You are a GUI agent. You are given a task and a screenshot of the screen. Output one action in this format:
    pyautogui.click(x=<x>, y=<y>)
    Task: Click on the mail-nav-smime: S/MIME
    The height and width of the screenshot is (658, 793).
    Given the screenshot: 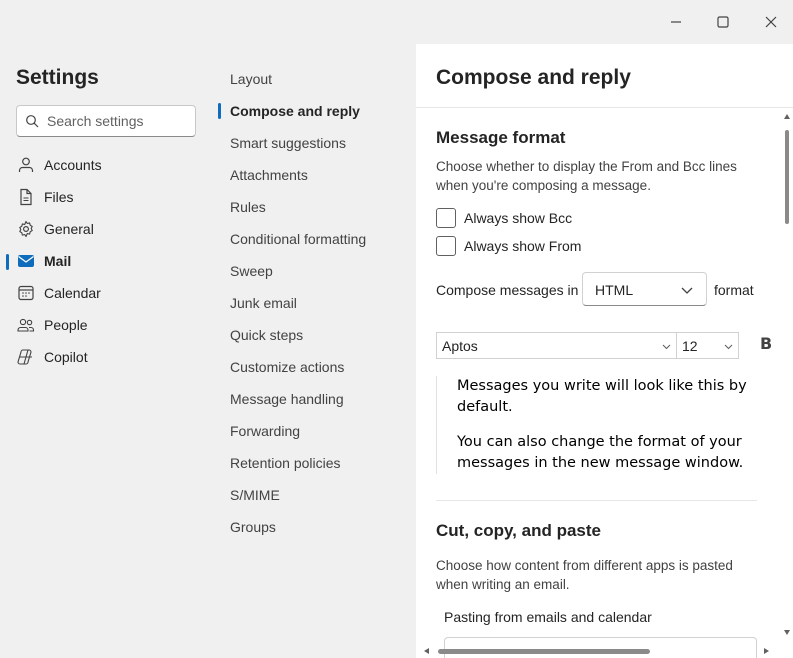 What is the action you would take?
    pyautogui.click(x=315, y=495)
    